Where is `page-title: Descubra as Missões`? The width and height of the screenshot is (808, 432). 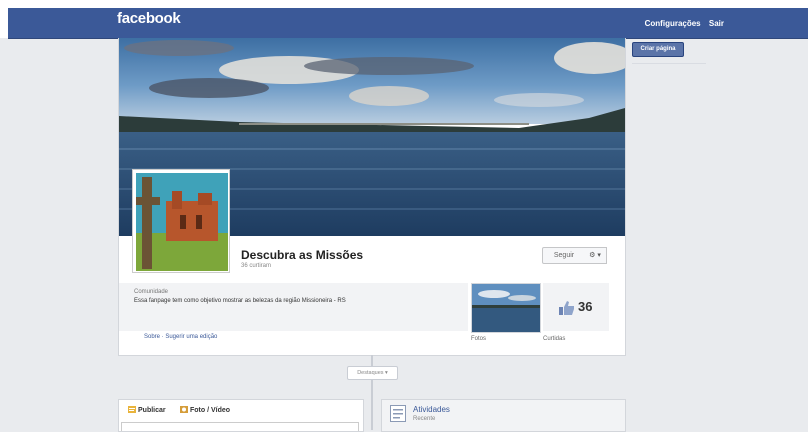
page-title: Descubra as Missões is located at coordinates (302, 255).